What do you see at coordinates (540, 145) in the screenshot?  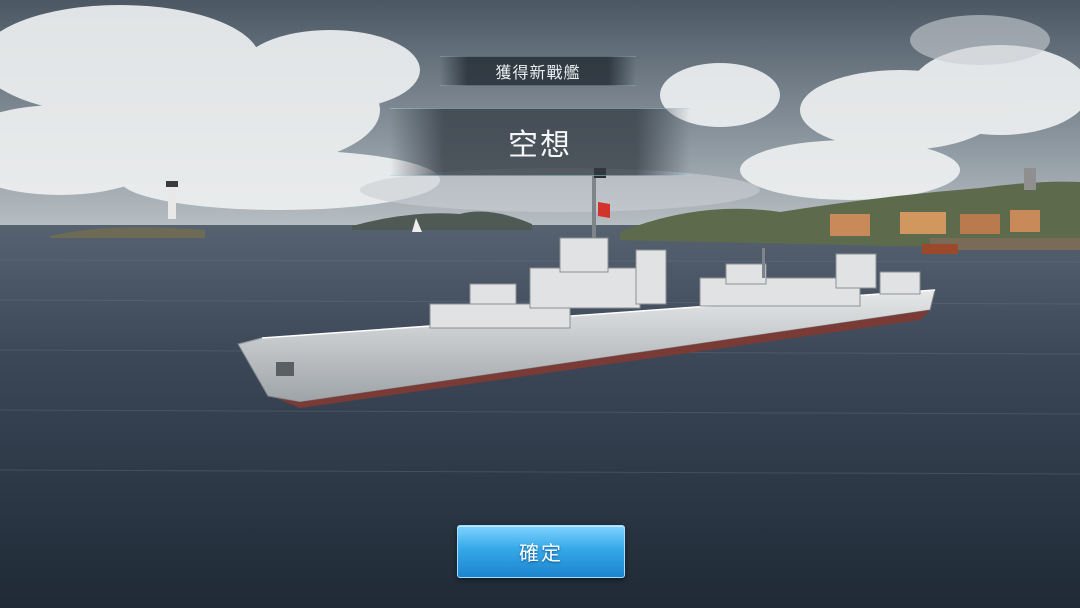 I see `ship-name: 空想` at bounding box center [540, 145].